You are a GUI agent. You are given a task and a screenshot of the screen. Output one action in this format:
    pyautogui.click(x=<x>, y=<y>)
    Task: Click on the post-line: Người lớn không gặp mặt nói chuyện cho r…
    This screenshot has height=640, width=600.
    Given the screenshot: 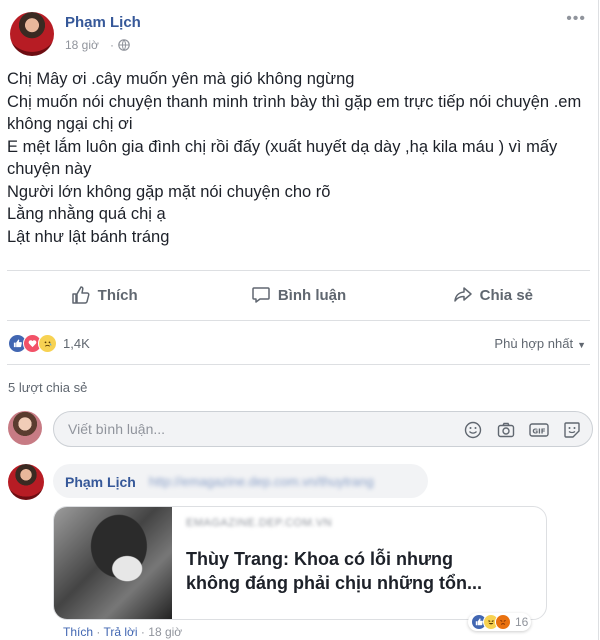 What is the action you would take?
    pyautogui.click(x=169, y=191)
    